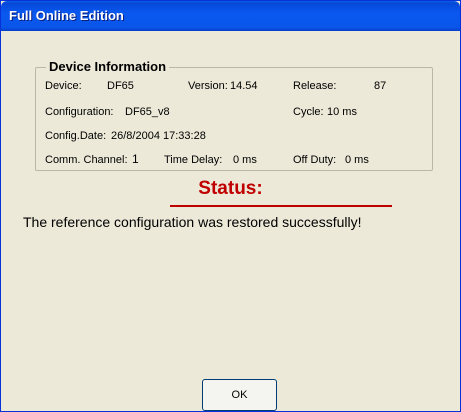 The width and height of the screenshot is (461, 412). Describe the element at coordinates (86, 160) in the screenshot. I see `comm-channel-label: Comm. Channel:` at that location.